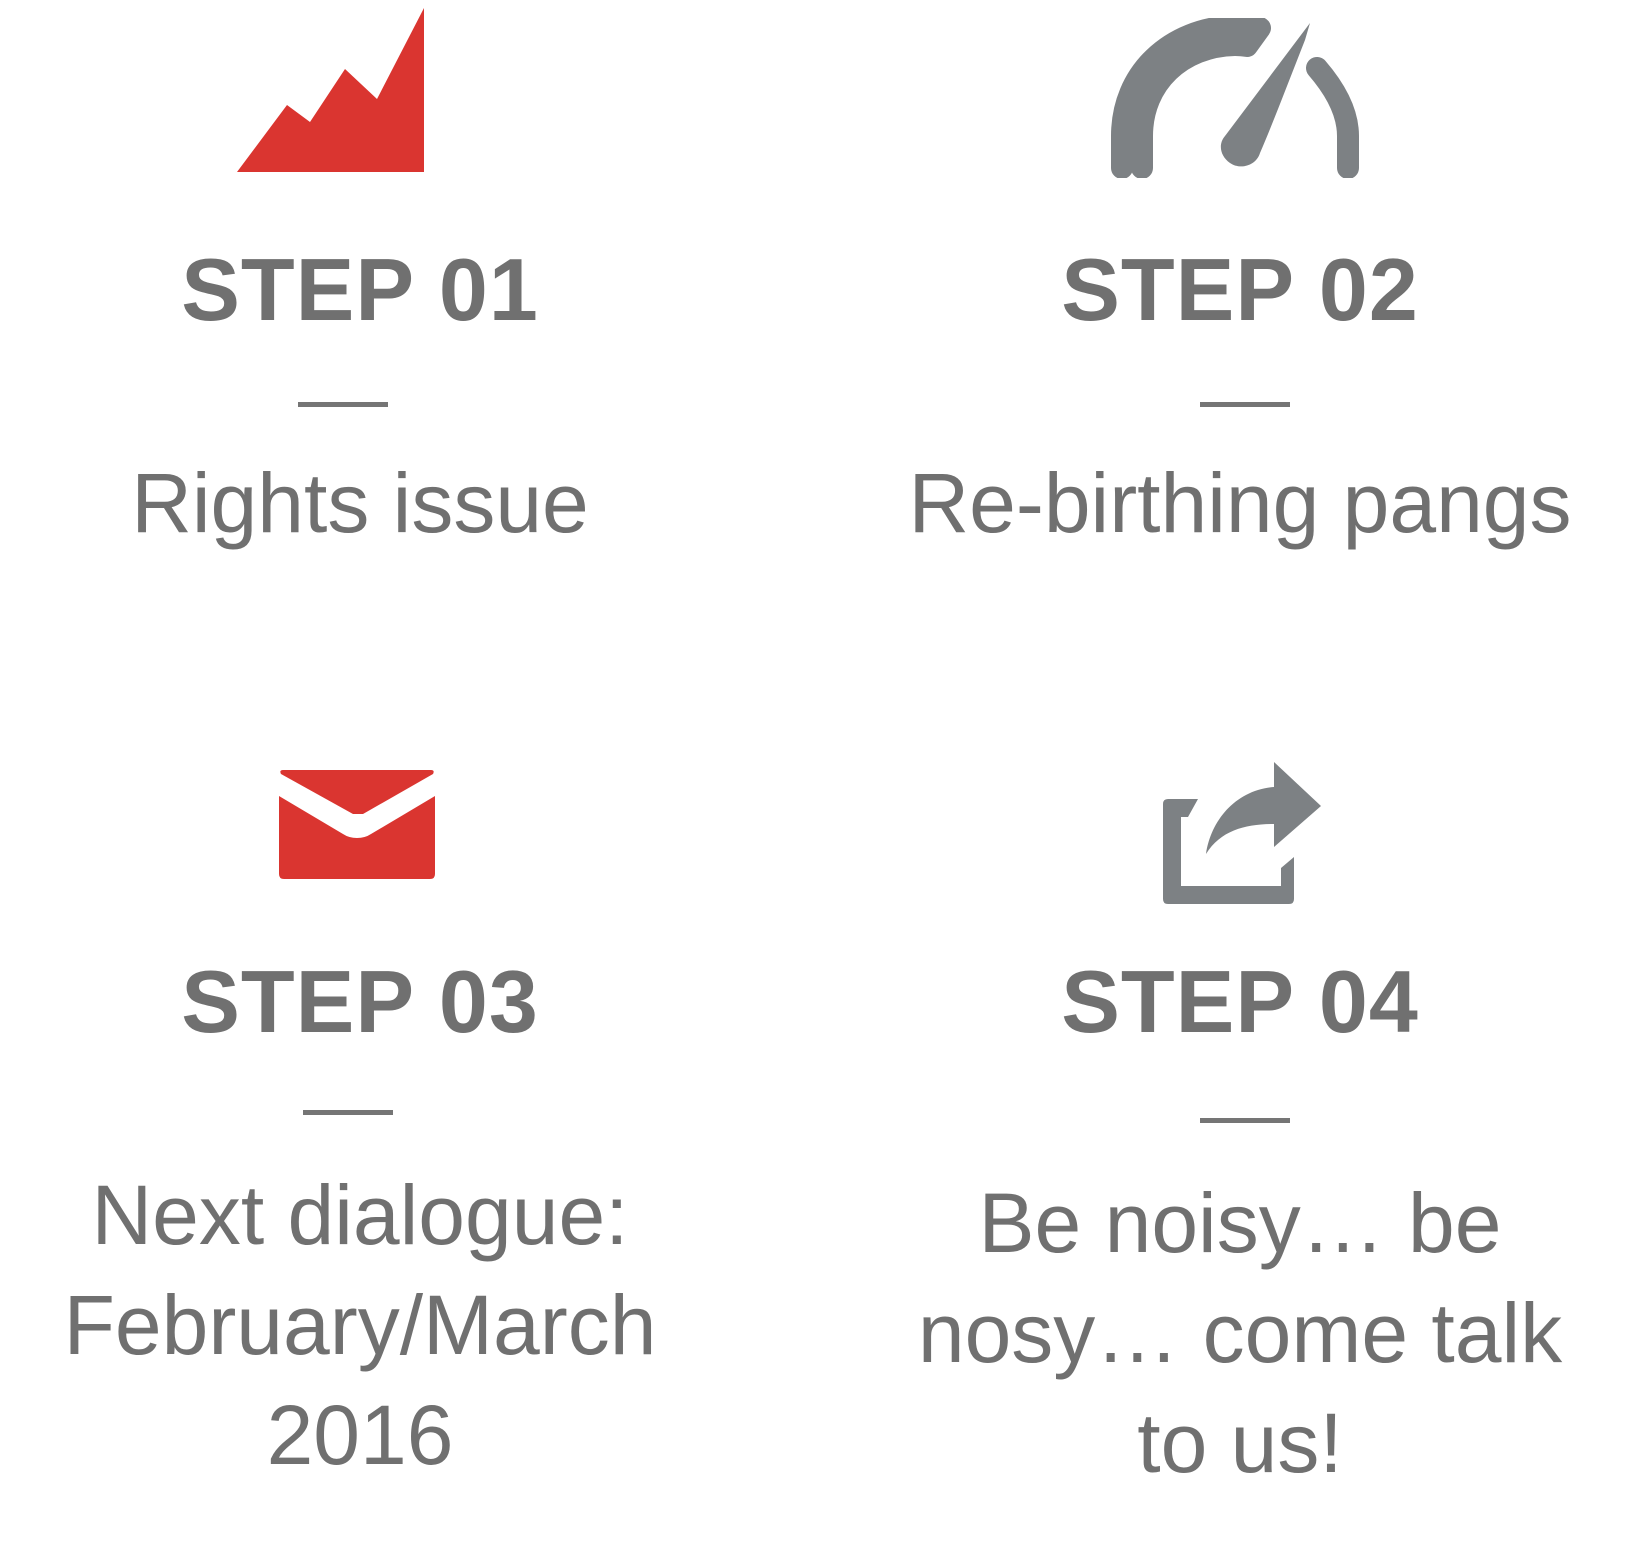 This screenshot has height=1547, width=1644. I want to click on step-description: Be noisy… be nosy… come talk to us!, so click(1240, 1333).